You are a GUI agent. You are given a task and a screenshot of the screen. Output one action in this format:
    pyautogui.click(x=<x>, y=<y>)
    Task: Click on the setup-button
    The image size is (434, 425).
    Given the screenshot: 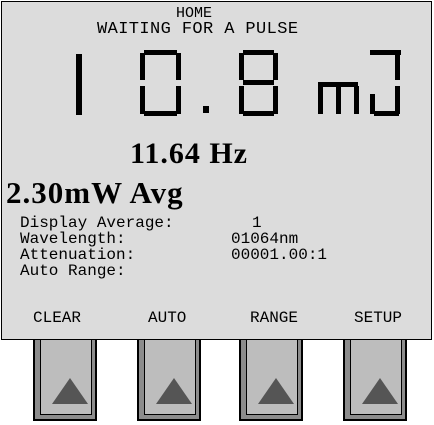 What is the action you would take?
    pyautogui.click(x=375, y=380)
    